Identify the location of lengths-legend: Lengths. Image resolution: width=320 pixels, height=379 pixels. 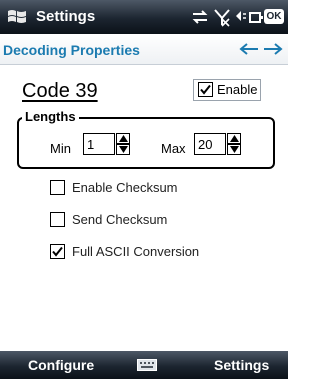
(50, 116).